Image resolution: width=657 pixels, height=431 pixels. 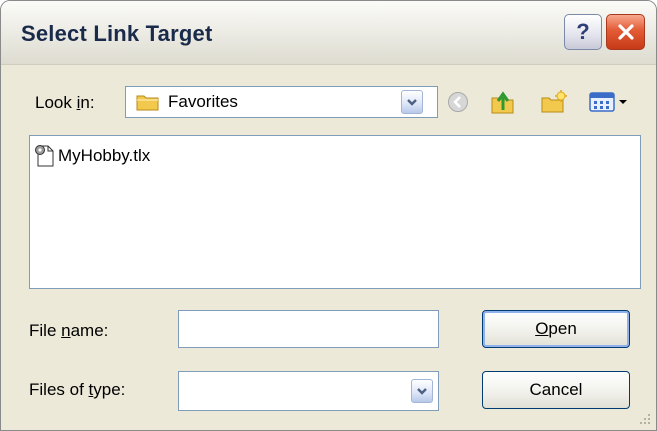 I want to click on back-button, so click(x=458, y=102).